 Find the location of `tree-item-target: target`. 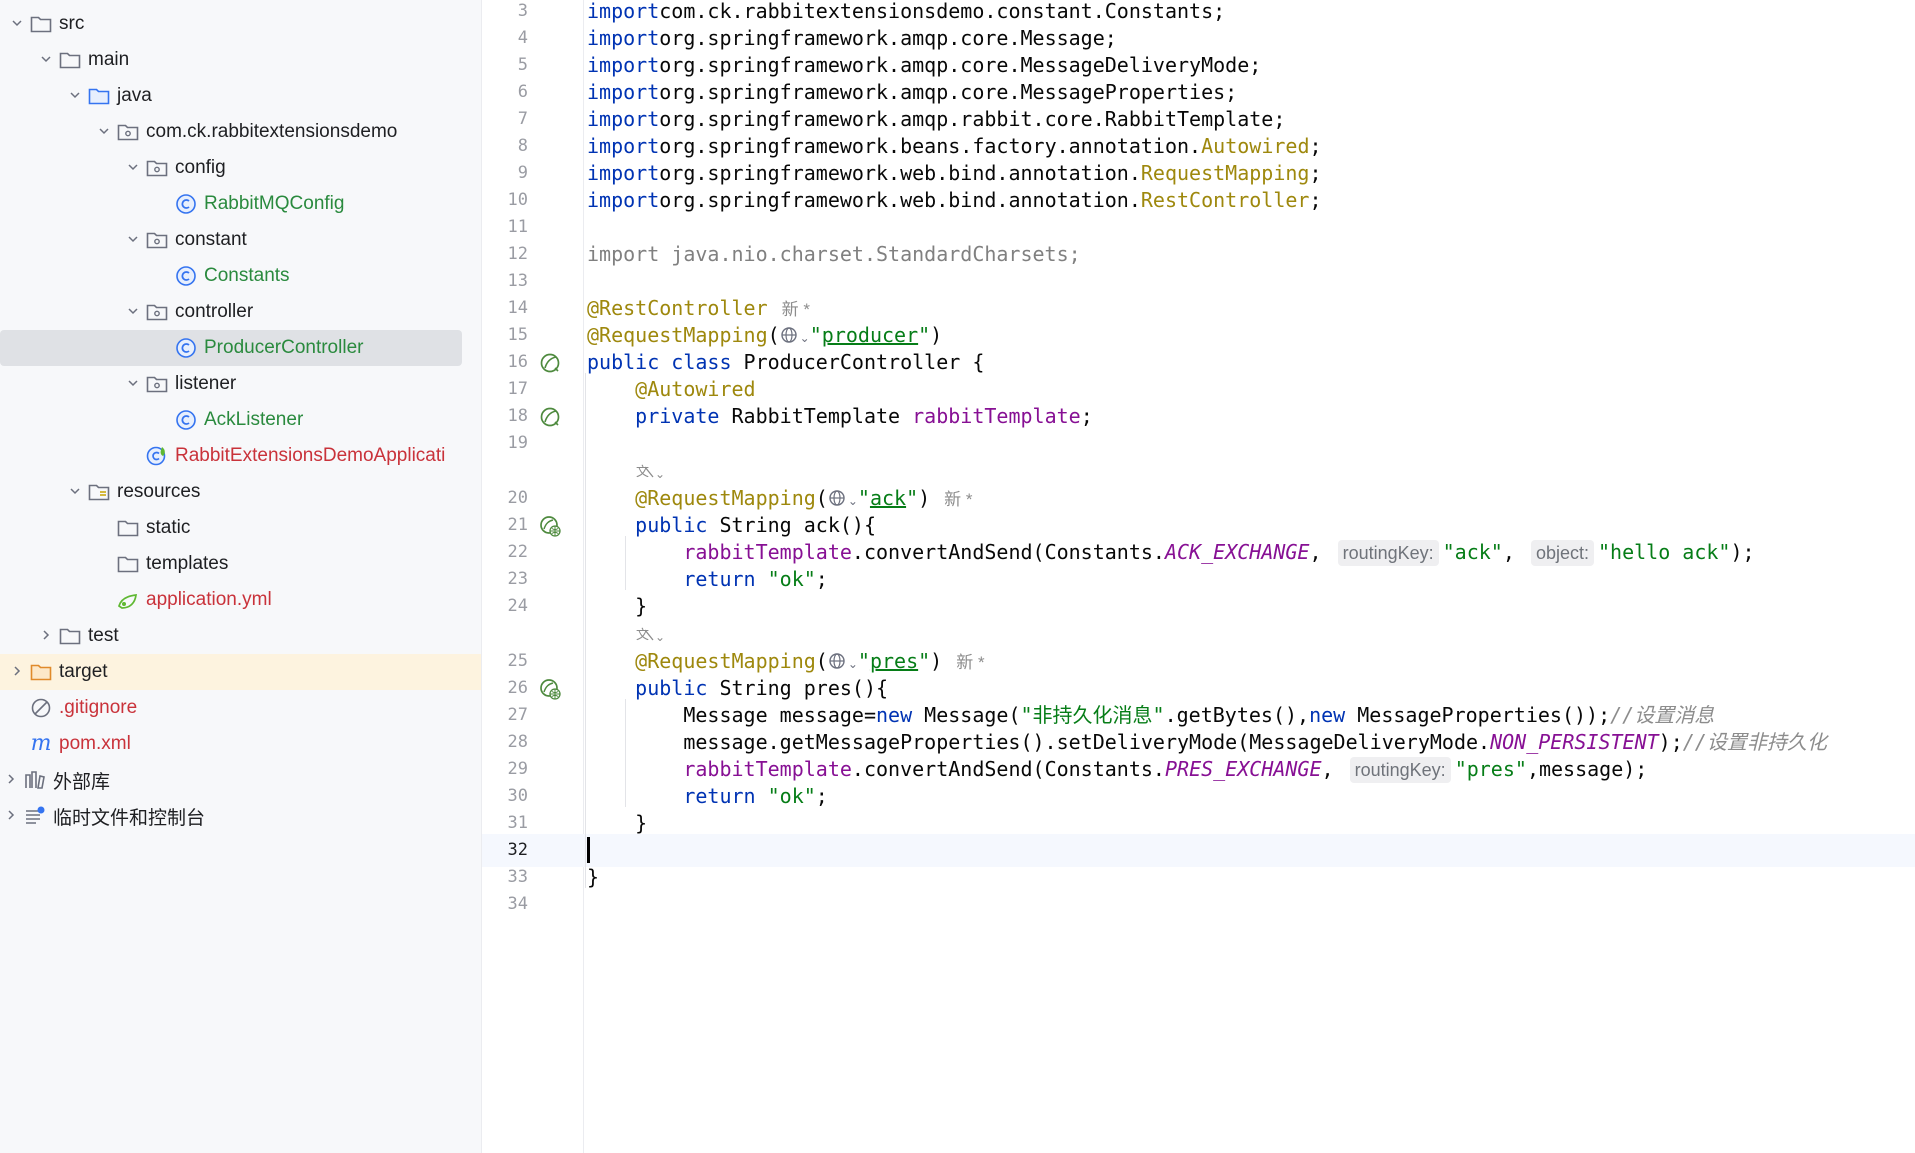

tree-item-target: target is located at coordinates (240, 672).